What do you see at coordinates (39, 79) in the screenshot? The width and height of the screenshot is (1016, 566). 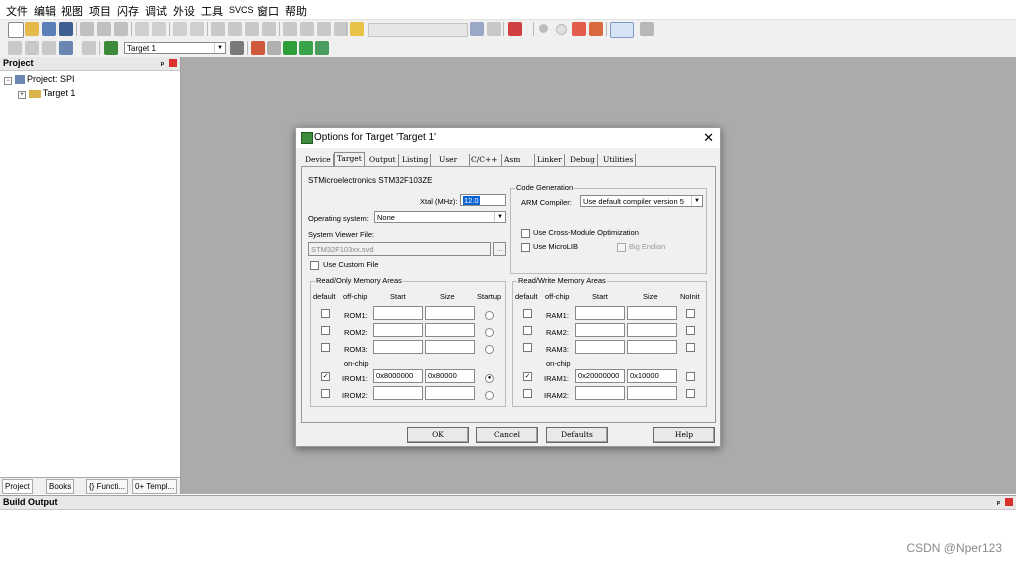 I see `tree-root: − Project: SPI` at bounding box center [39, 79].